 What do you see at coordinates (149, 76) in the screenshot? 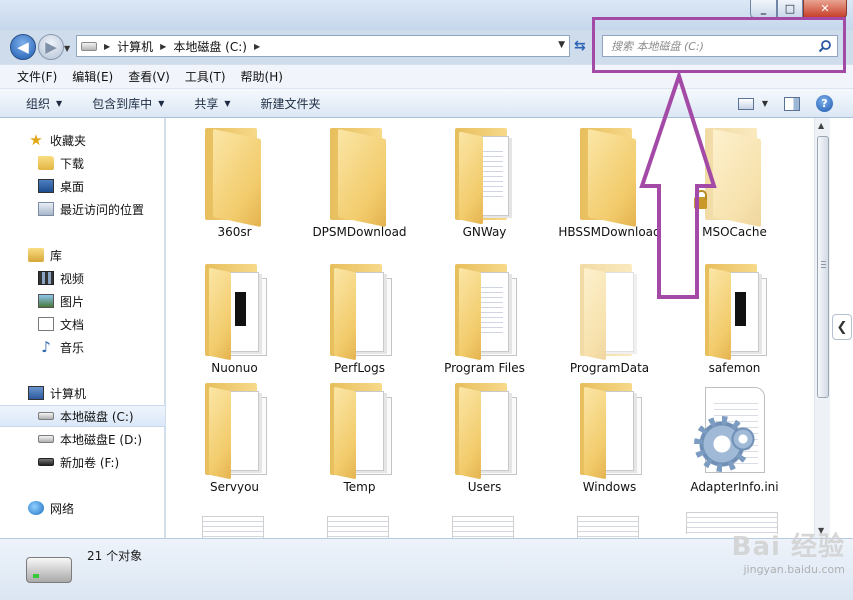
I see `menu-view: 查看(V)` at bounding box center [149, 76].